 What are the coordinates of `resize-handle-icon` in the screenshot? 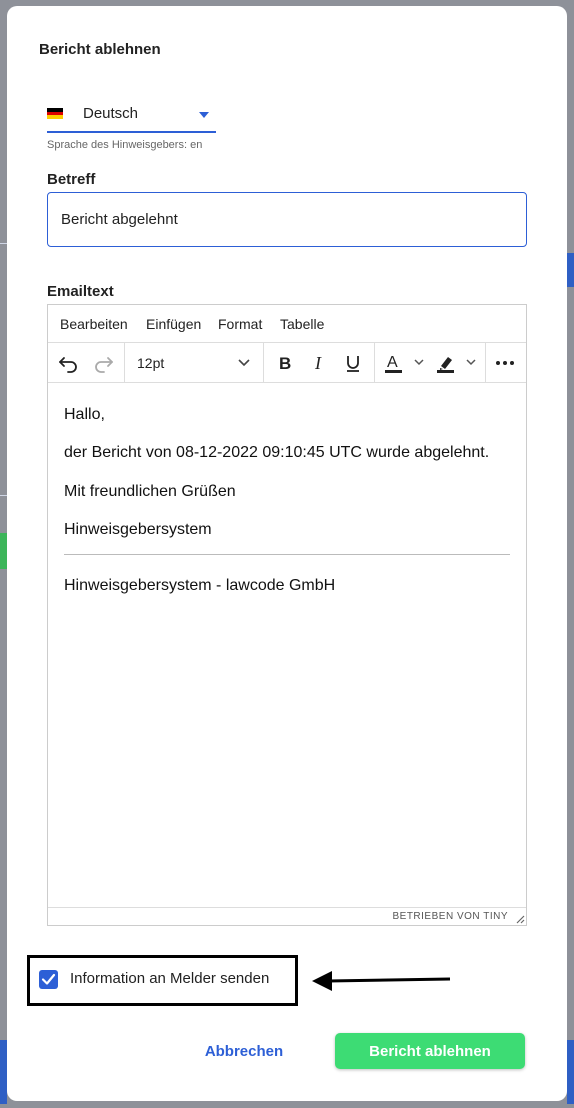 It's located at (520, 919).